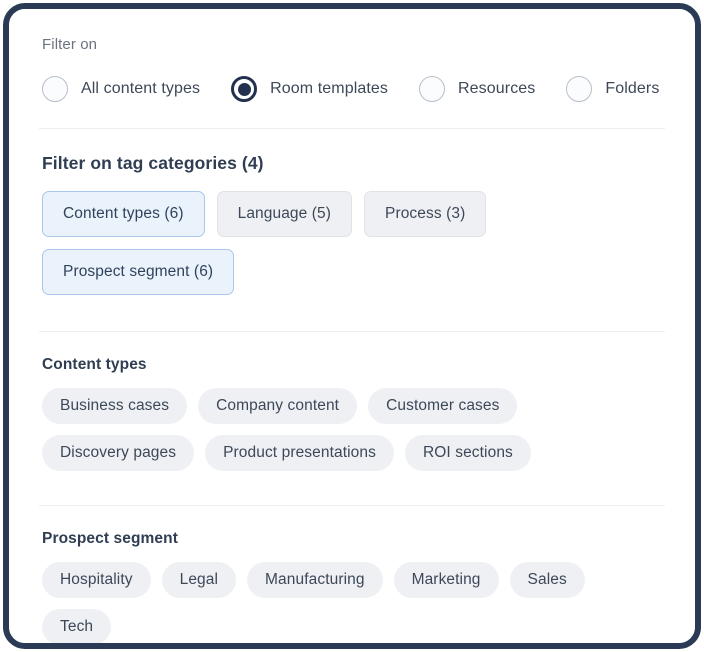 The width and height of the screenshot is (704, 652). Describe the element at coordinates (70, 44) in the screenshot. I see `filter-on-label: Filter on` at that location.